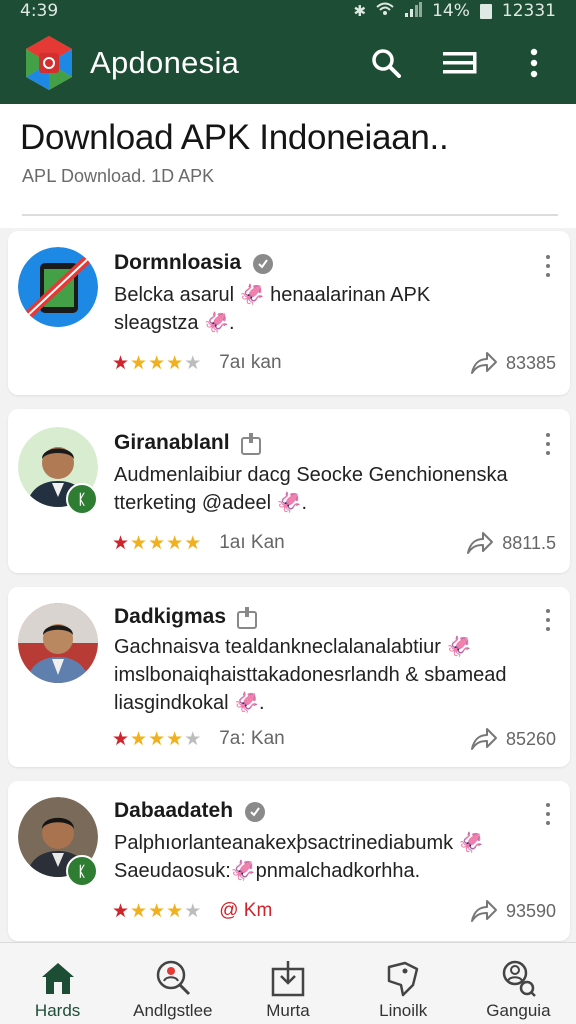 The width and height of the screenshot is (576, 1024). Describe the element at coordinates (49, 63) in the screenshot. I see `app-logo-icon` at that location.